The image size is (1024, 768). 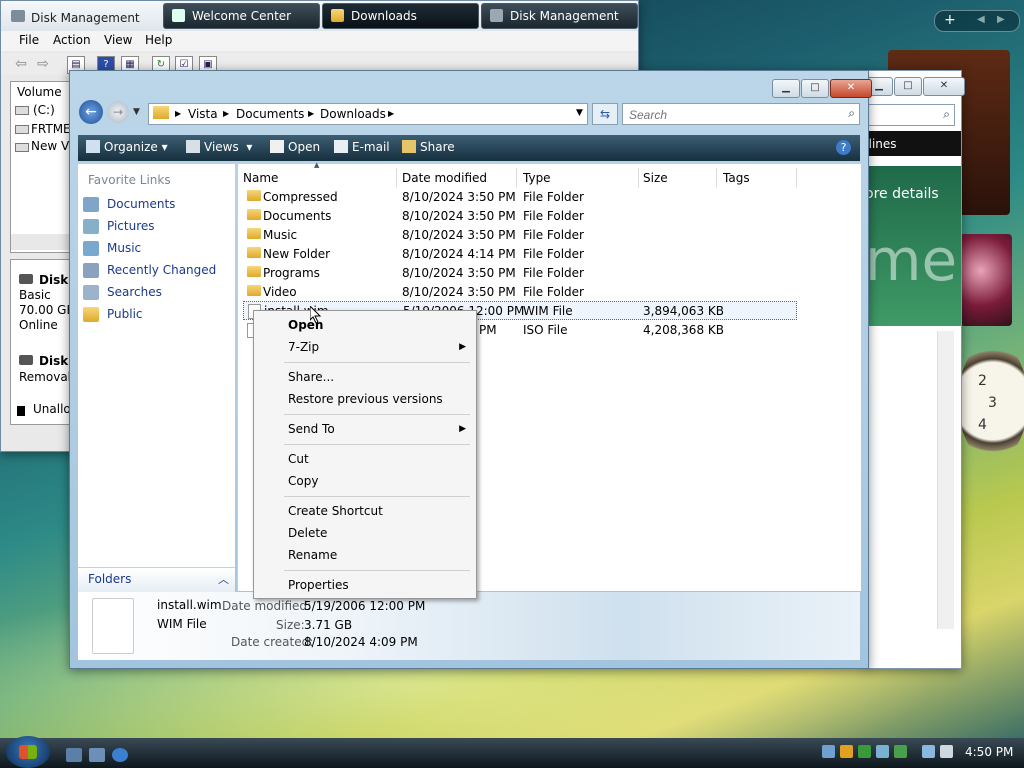 What do you see at coordinates (290, 625) in the screenshot?
I see `size-label: Size:` at bounding box center [290, 625].